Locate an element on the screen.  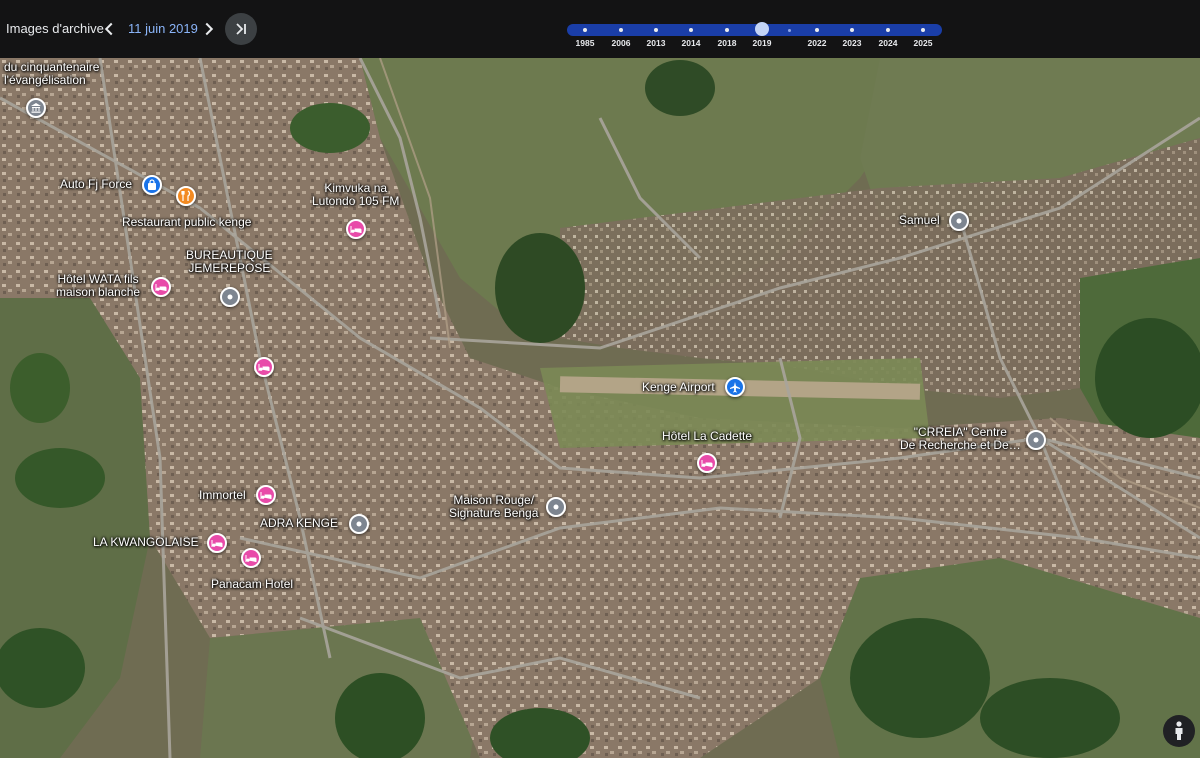
skip-to-end-icon is located at coordinates (241, 29).